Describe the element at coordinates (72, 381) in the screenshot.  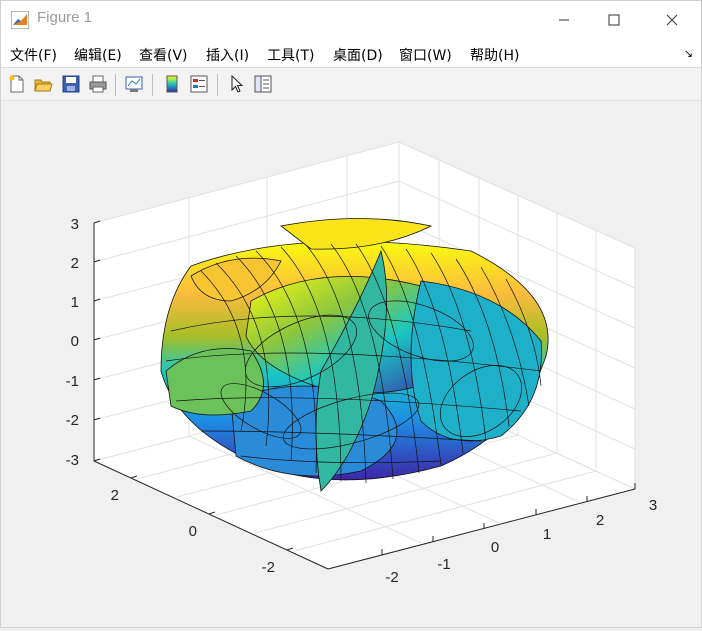
I see `z-tick-label: -1` at that location.